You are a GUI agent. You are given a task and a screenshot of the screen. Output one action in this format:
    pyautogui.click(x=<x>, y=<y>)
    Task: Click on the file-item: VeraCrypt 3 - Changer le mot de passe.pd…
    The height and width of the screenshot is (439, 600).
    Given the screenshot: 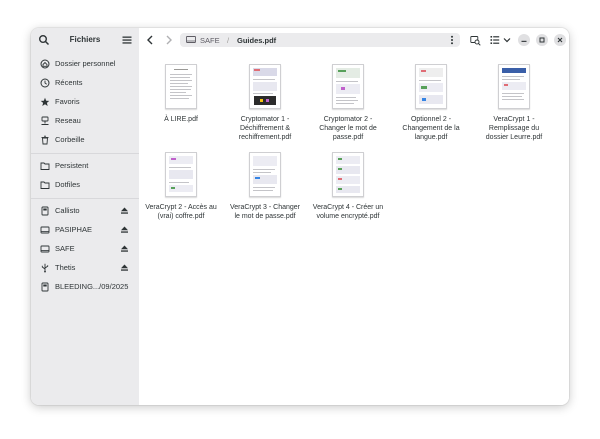 What is the action you would take?
    pyautogui.click(x=265, y=186)
    